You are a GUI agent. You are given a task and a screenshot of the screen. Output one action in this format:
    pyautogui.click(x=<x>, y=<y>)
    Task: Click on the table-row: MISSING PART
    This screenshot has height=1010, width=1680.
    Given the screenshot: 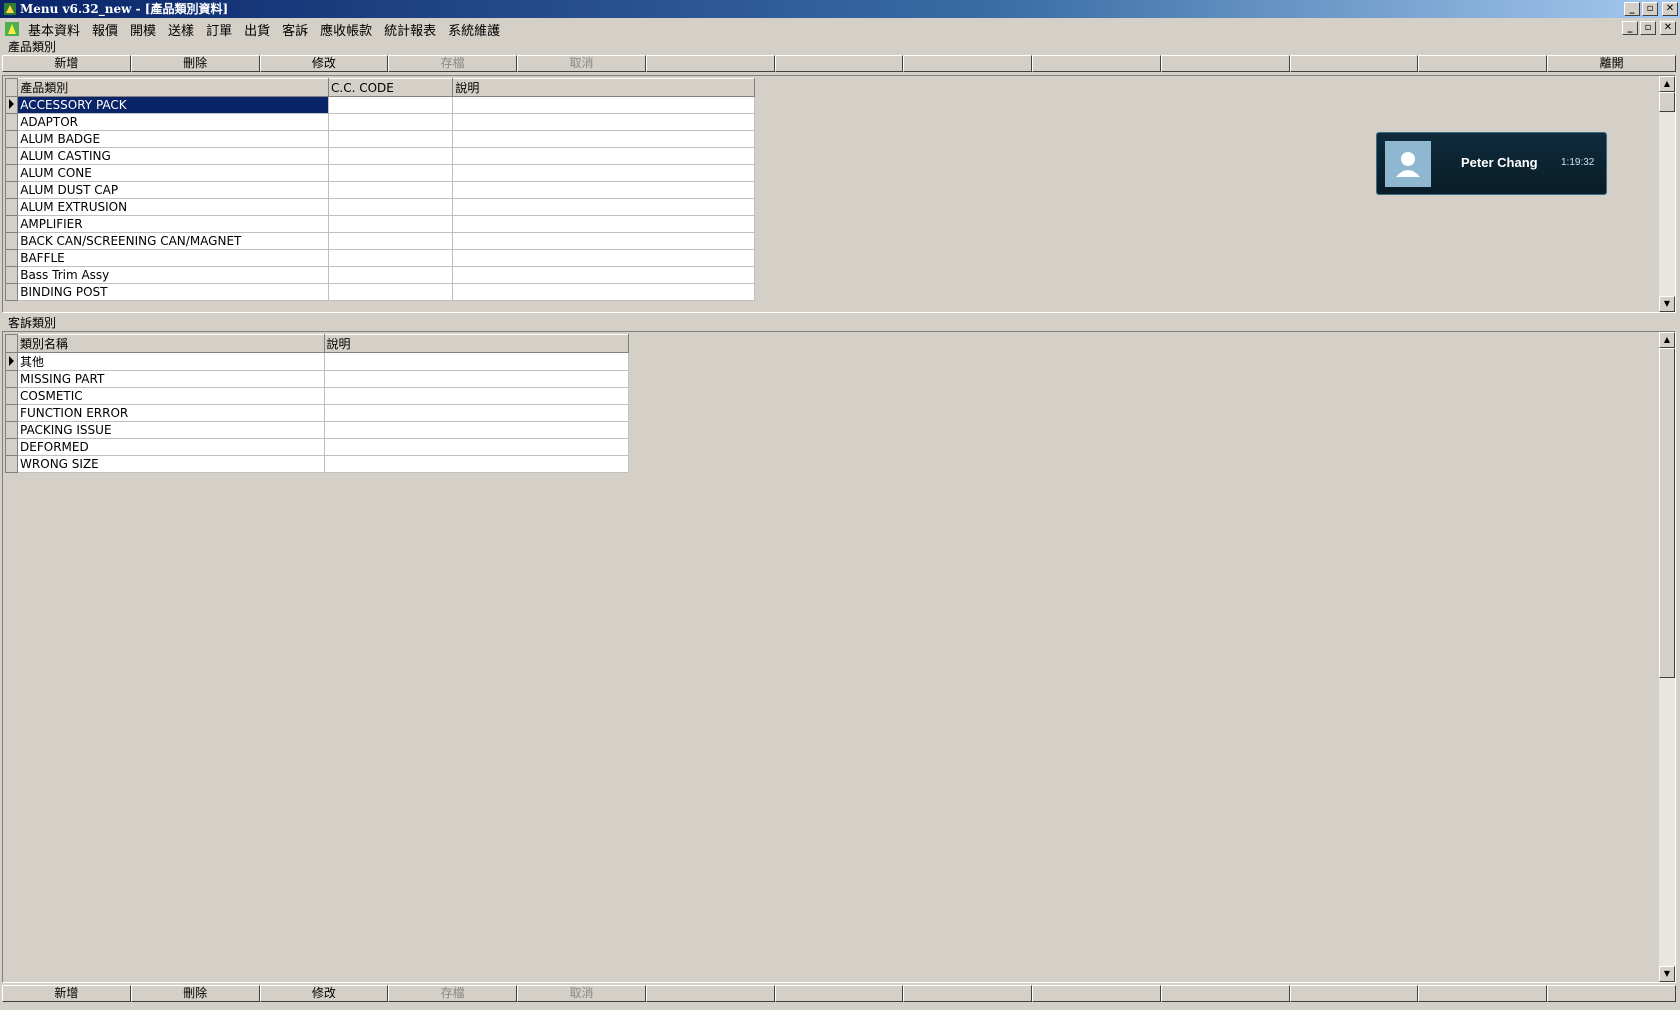 What is the action you would take?
    pyautogui.click(x=317, y=379)
    